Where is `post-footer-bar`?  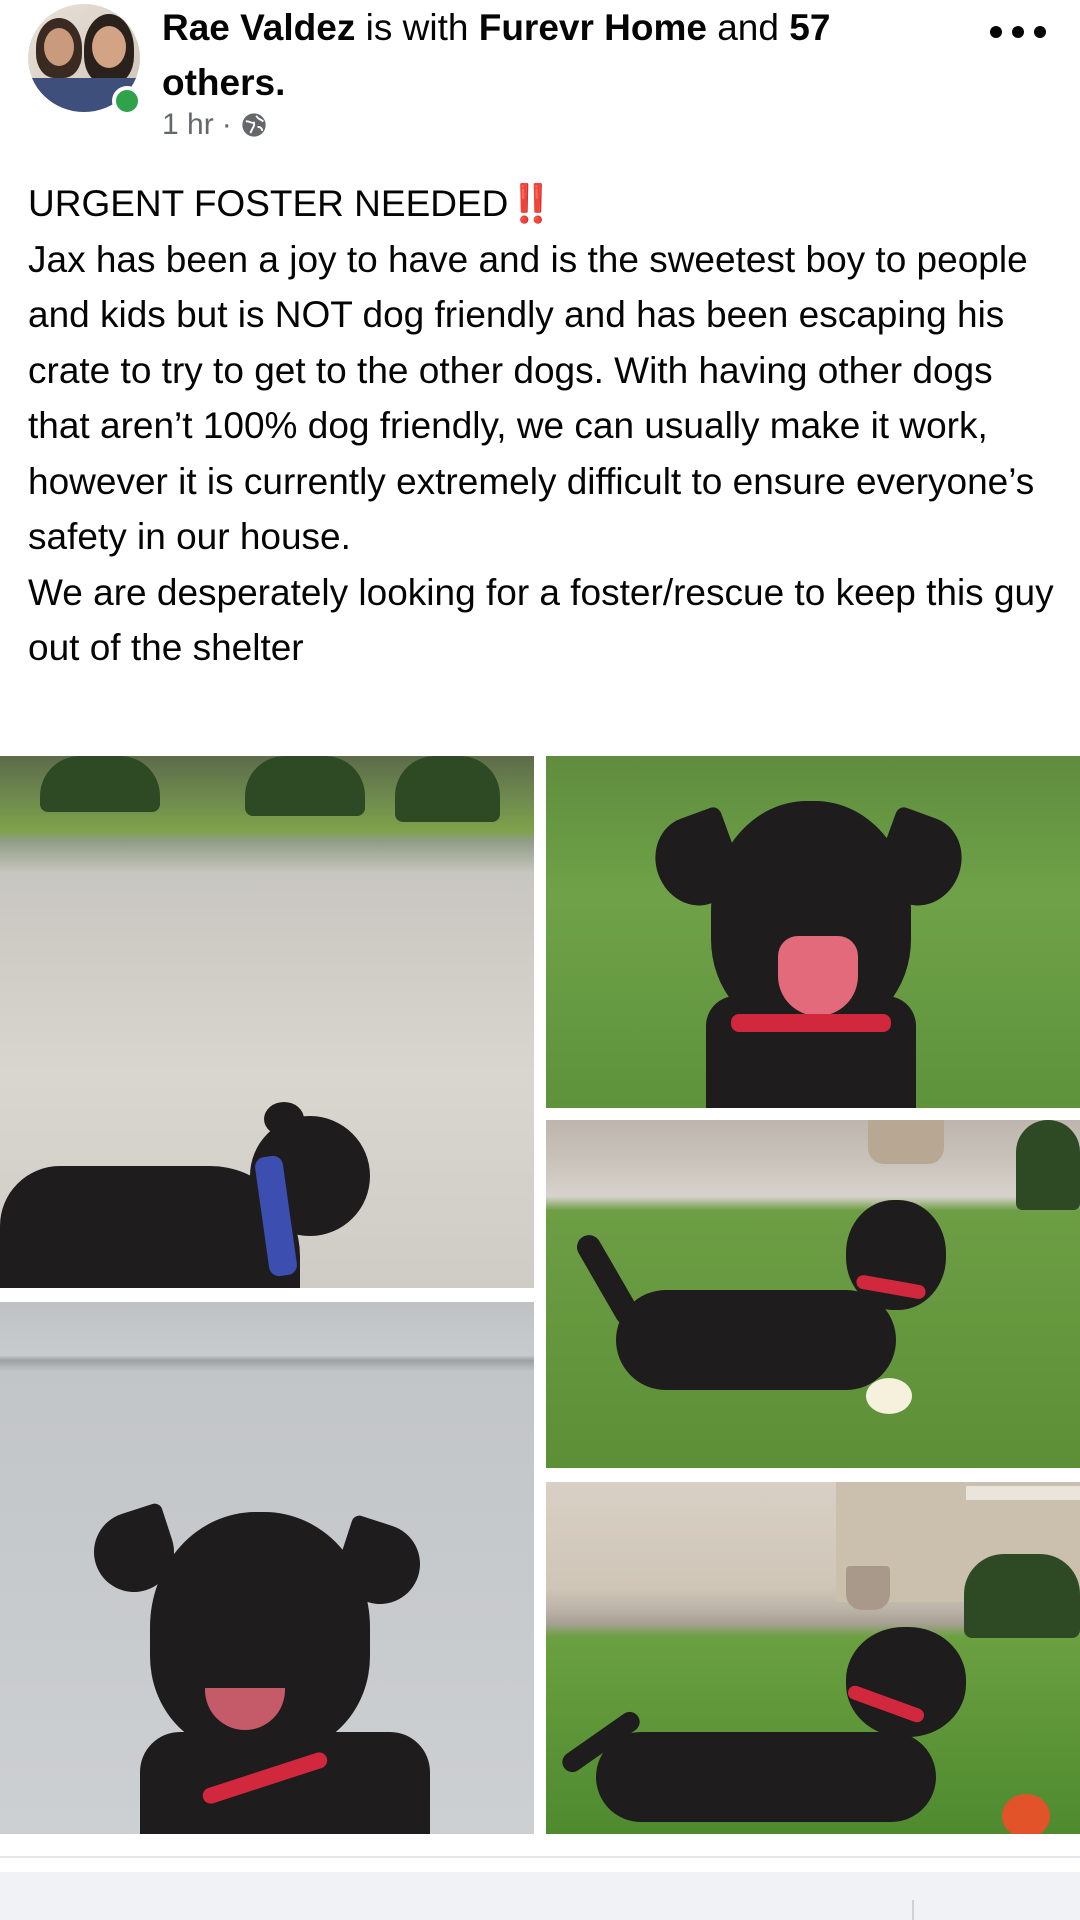
post-footer-bar is located at coordinates (540, 1896).